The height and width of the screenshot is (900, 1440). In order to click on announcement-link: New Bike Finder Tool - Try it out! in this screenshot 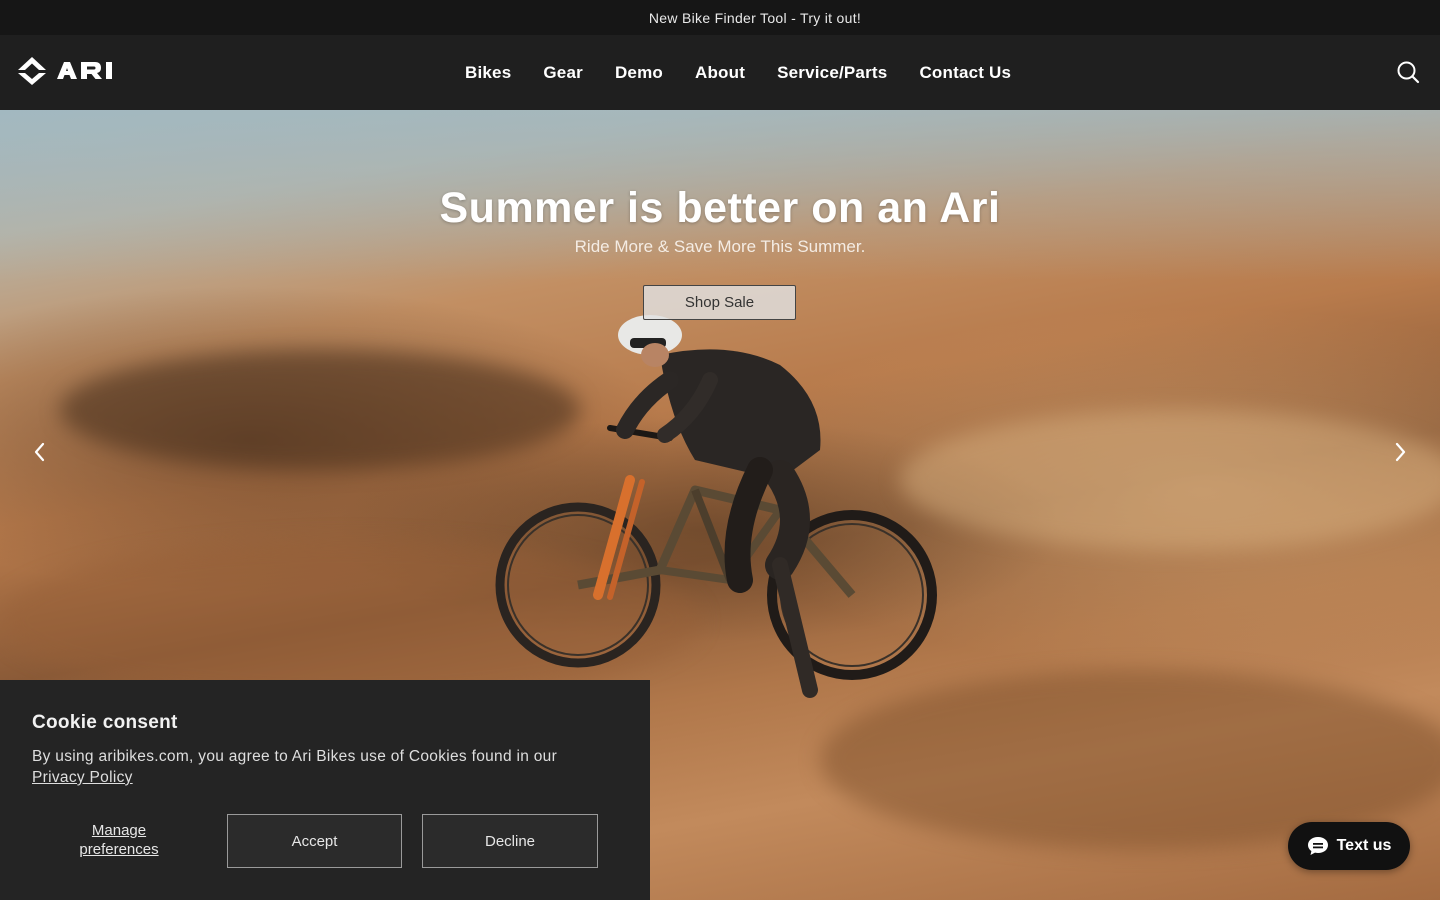, I will do `click(755, 18)`.